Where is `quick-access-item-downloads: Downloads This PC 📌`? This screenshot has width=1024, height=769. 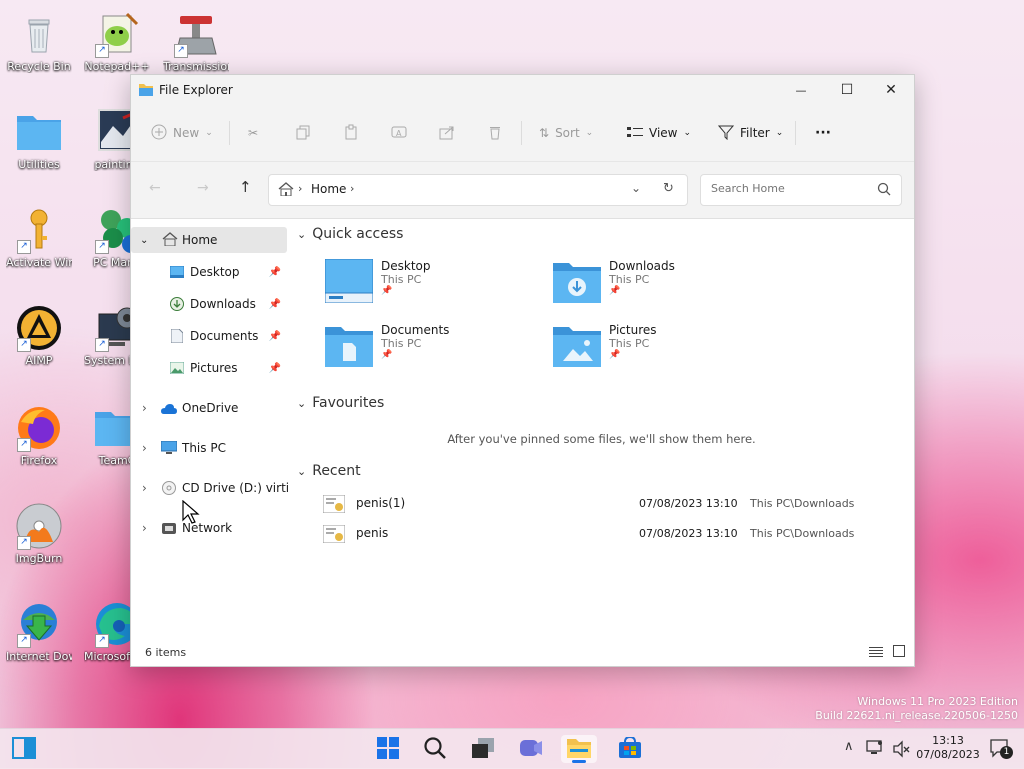 quick-access-item-downloads: Downloads This PC 📌 is located at coordinates (614, 281).